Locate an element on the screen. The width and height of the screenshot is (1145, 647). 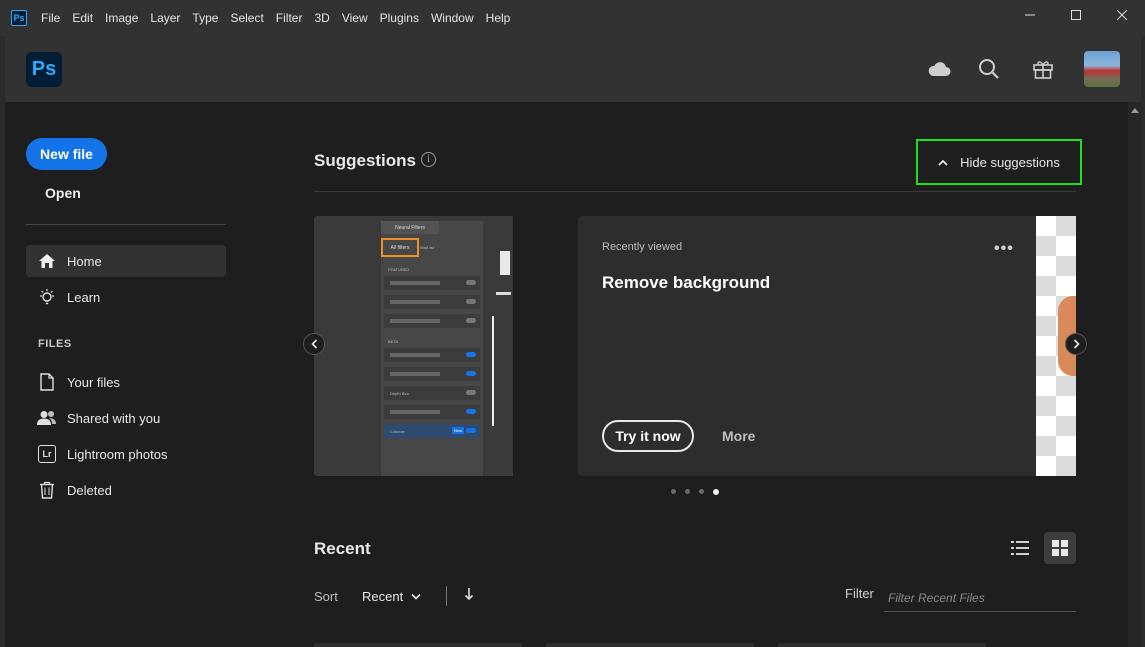
scroll-up-icon is located at coordinates (1135, 110).